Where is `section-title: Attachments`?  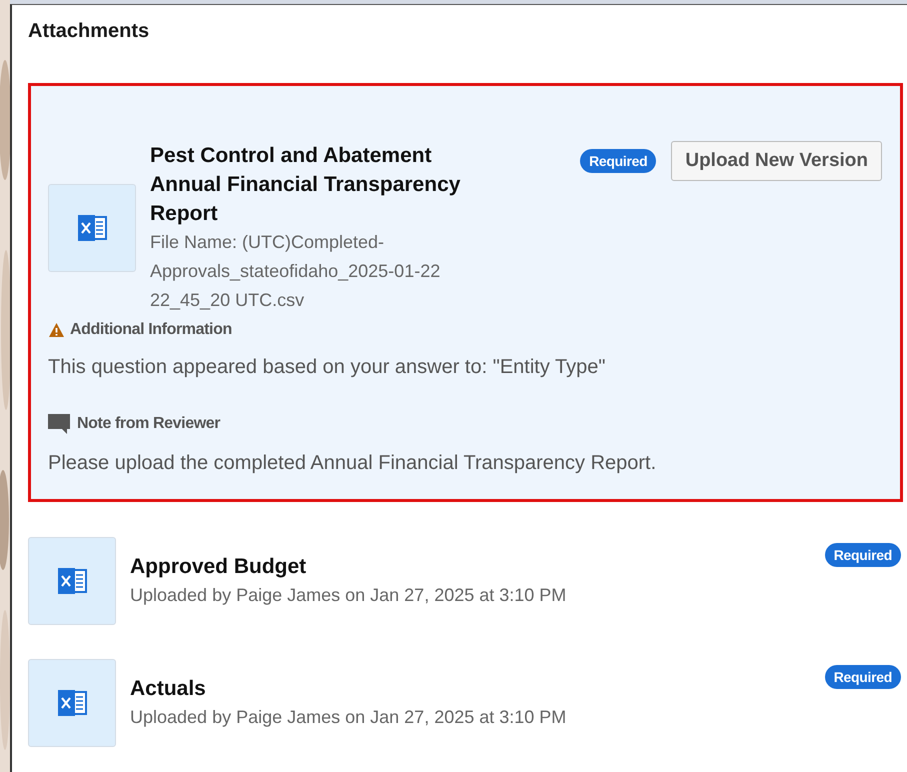
section-title: Attachments is located at coordinates (89, 31).